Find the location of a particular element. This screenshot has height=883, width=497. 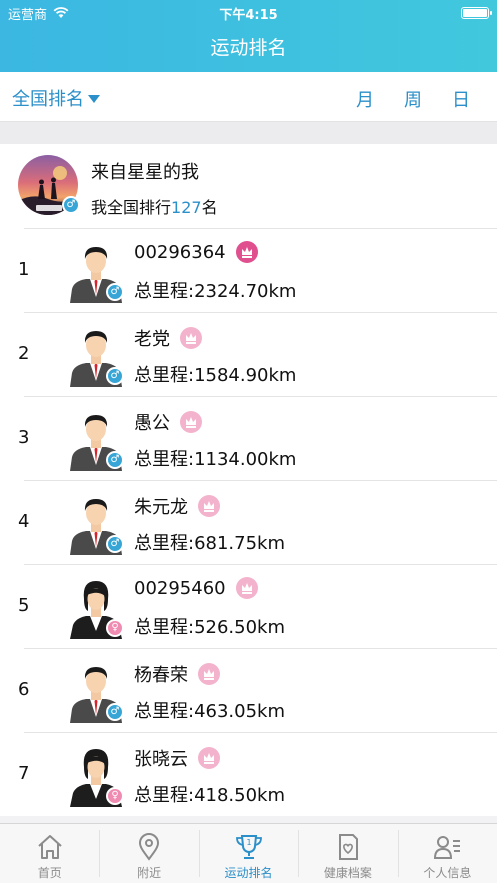

my-name: 来自星星的我 is located at coordinates (145, 172).